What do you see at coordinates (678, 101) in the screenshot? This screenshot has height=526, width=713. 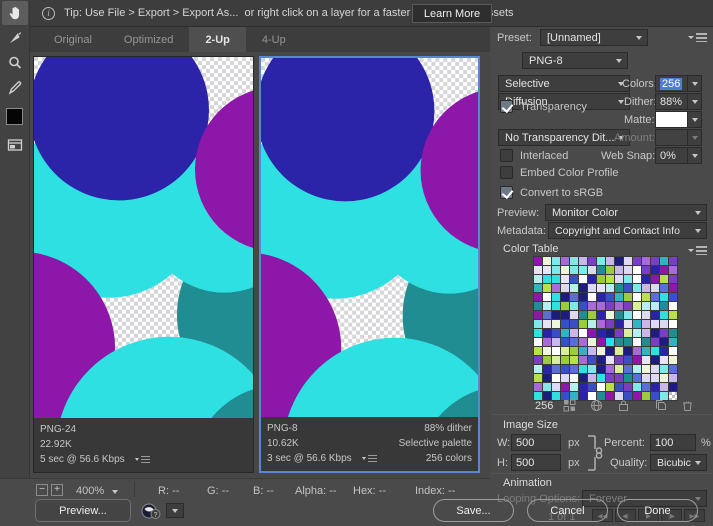 I see `dither-combo: 88%` at bounding box center [678, 101].